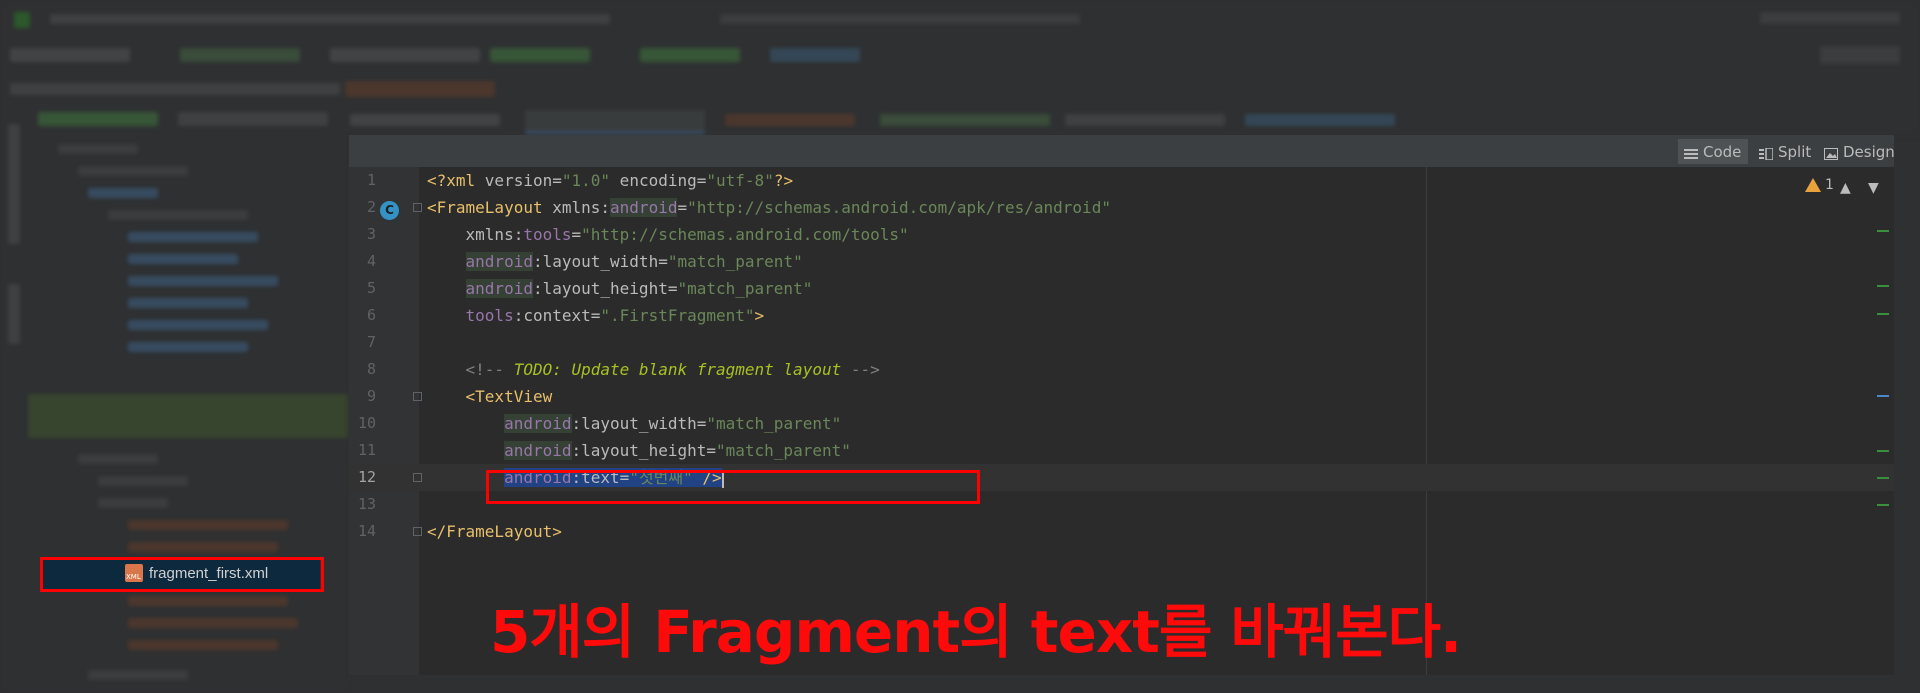  I want to click on file-highlight-box, so click(182, 574).